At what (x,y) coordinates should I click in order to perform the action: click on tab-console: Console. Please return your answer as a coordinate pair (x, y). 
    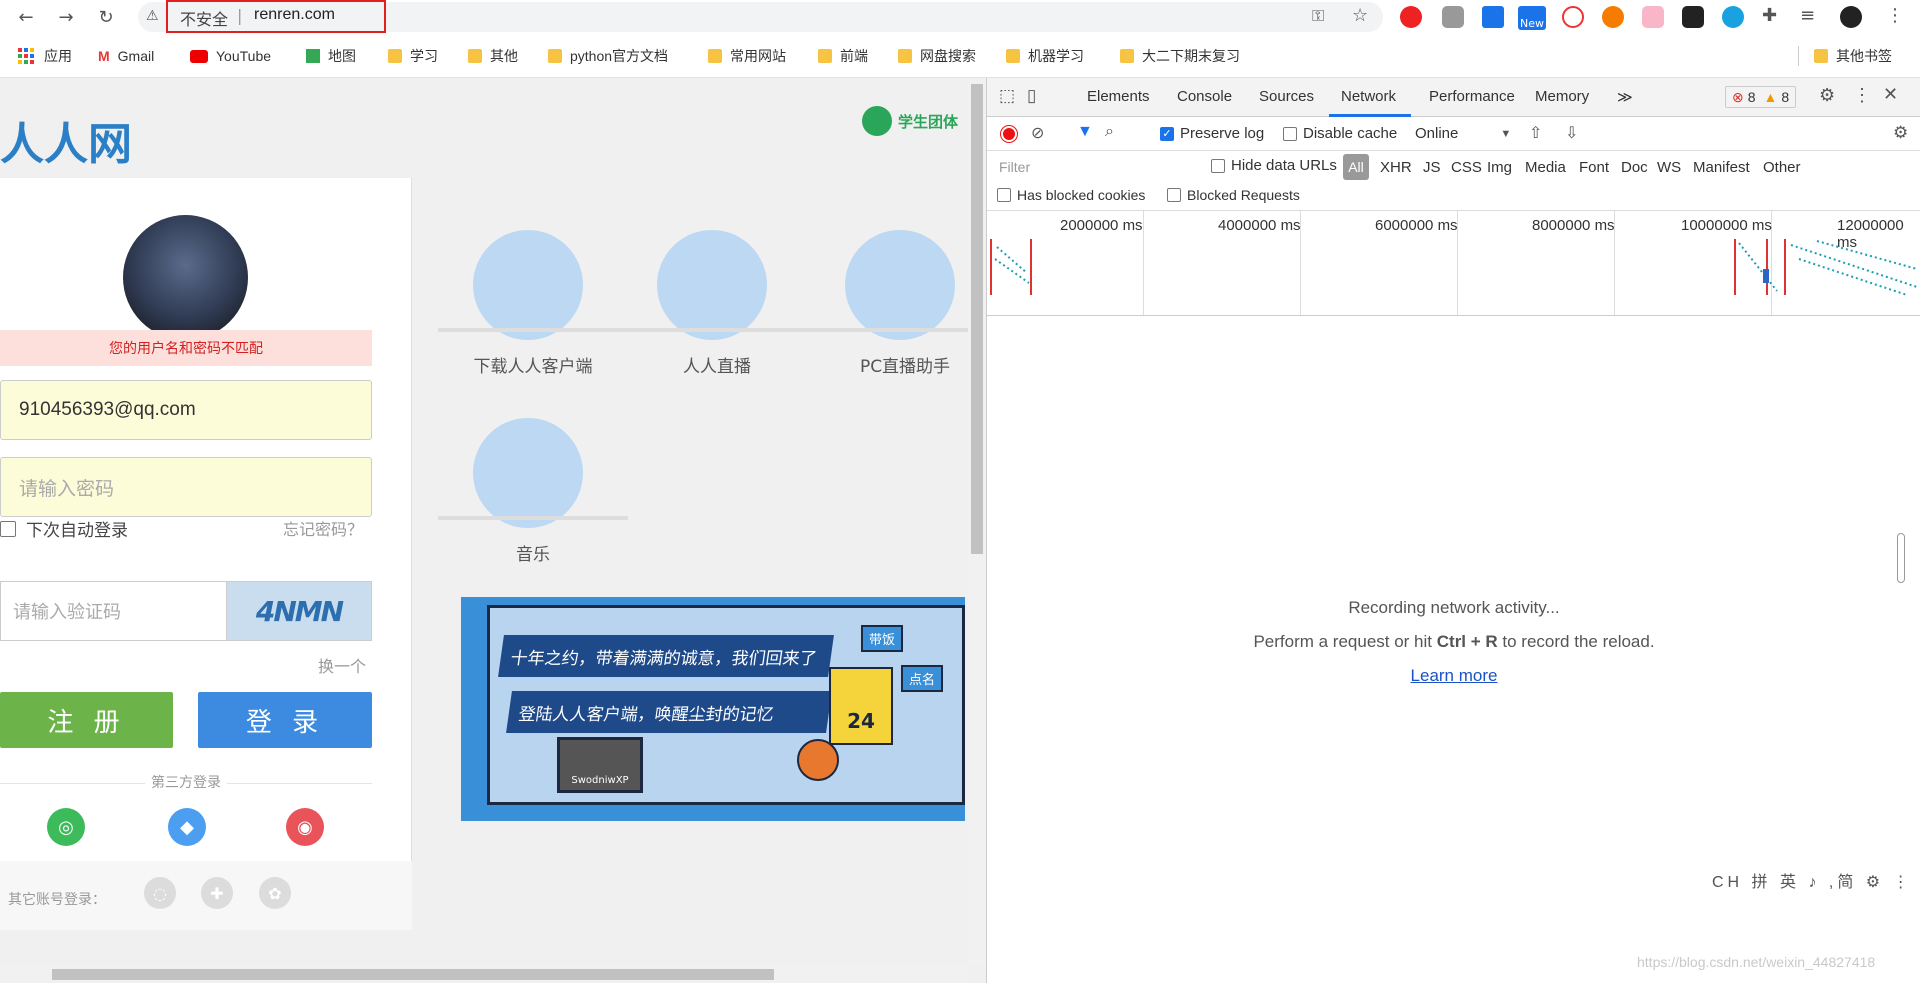
    Looking at the image, I should click on (1204, 96).